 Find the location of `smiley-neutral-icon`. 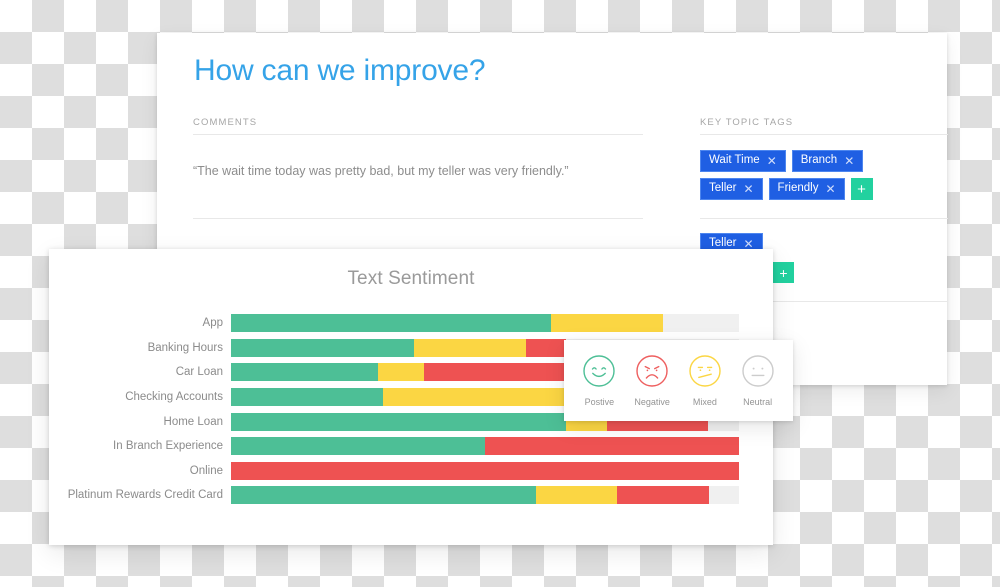

smiley-neutral-icon is located at coordinates (758, 373).